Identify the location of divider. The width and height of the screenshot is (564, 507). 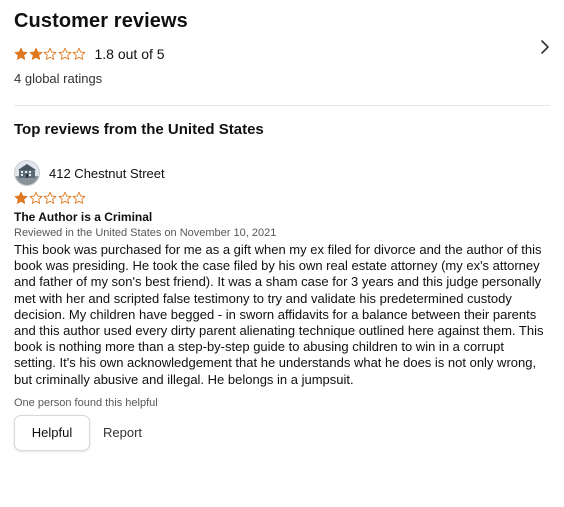
(282, 105).